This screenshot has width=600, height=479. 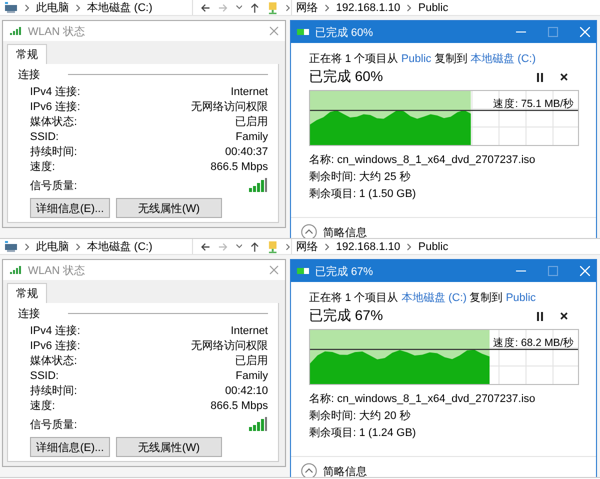 I want to click on detail-text: 剩余时间: 大约 20 秒, so click(x=360, y=416).